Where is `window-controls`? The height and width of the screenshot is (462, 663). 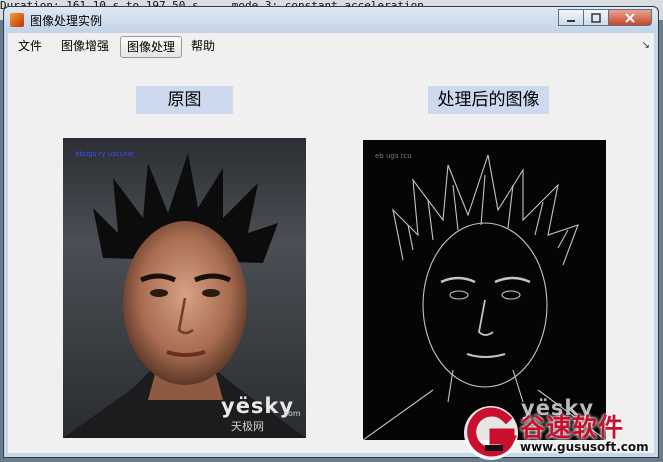 window-controls is located at coordinates (605, 17).